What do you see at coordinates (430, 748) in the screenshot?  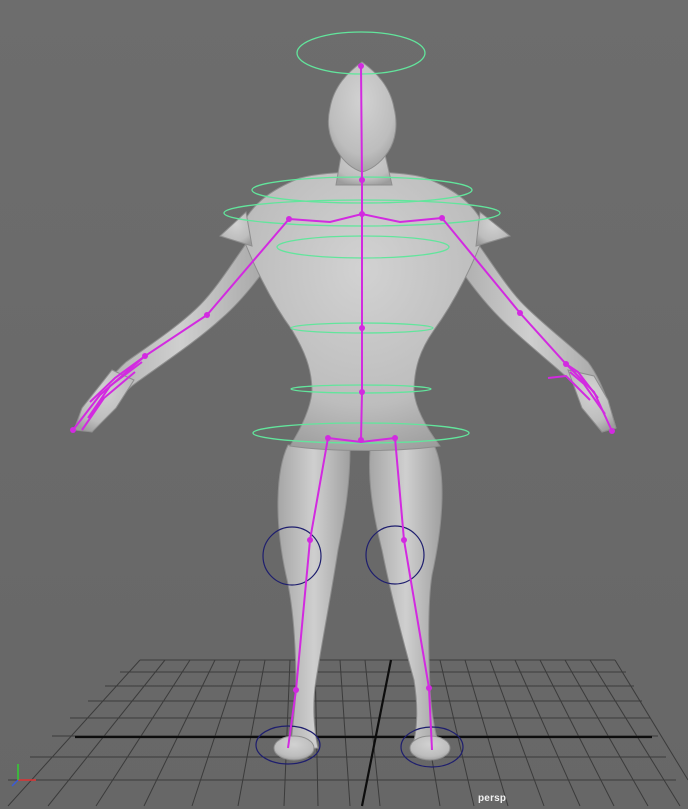 I see `right-foot` at bounding box center [430, 748].